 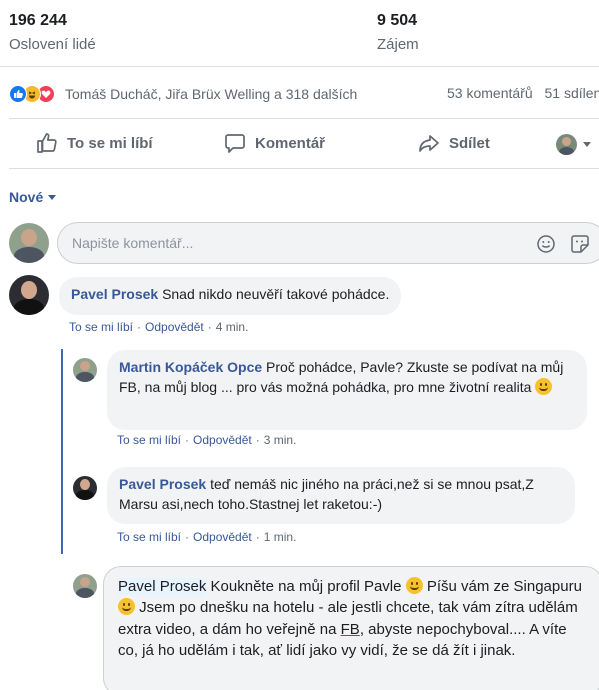 What do you see at coordinates (280, 537) in the screenshot?
I see `reply-time: 1 min.` at bounding box center [280, 537].